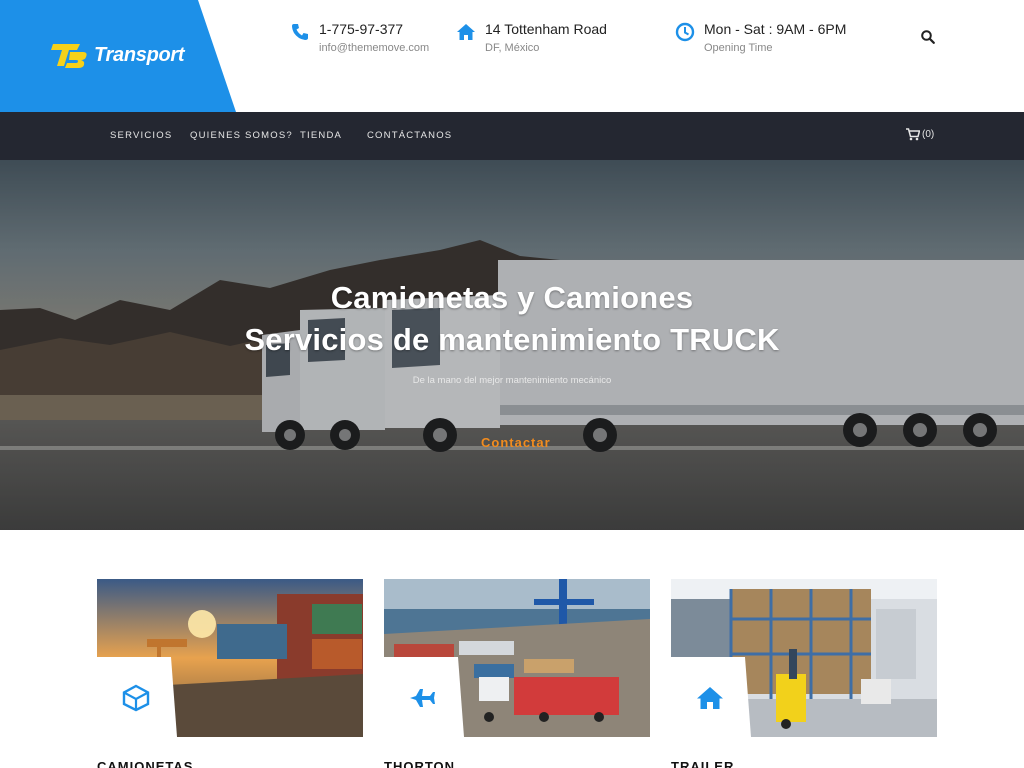  I want to click on service-title: THORTON, so click(420, 763).